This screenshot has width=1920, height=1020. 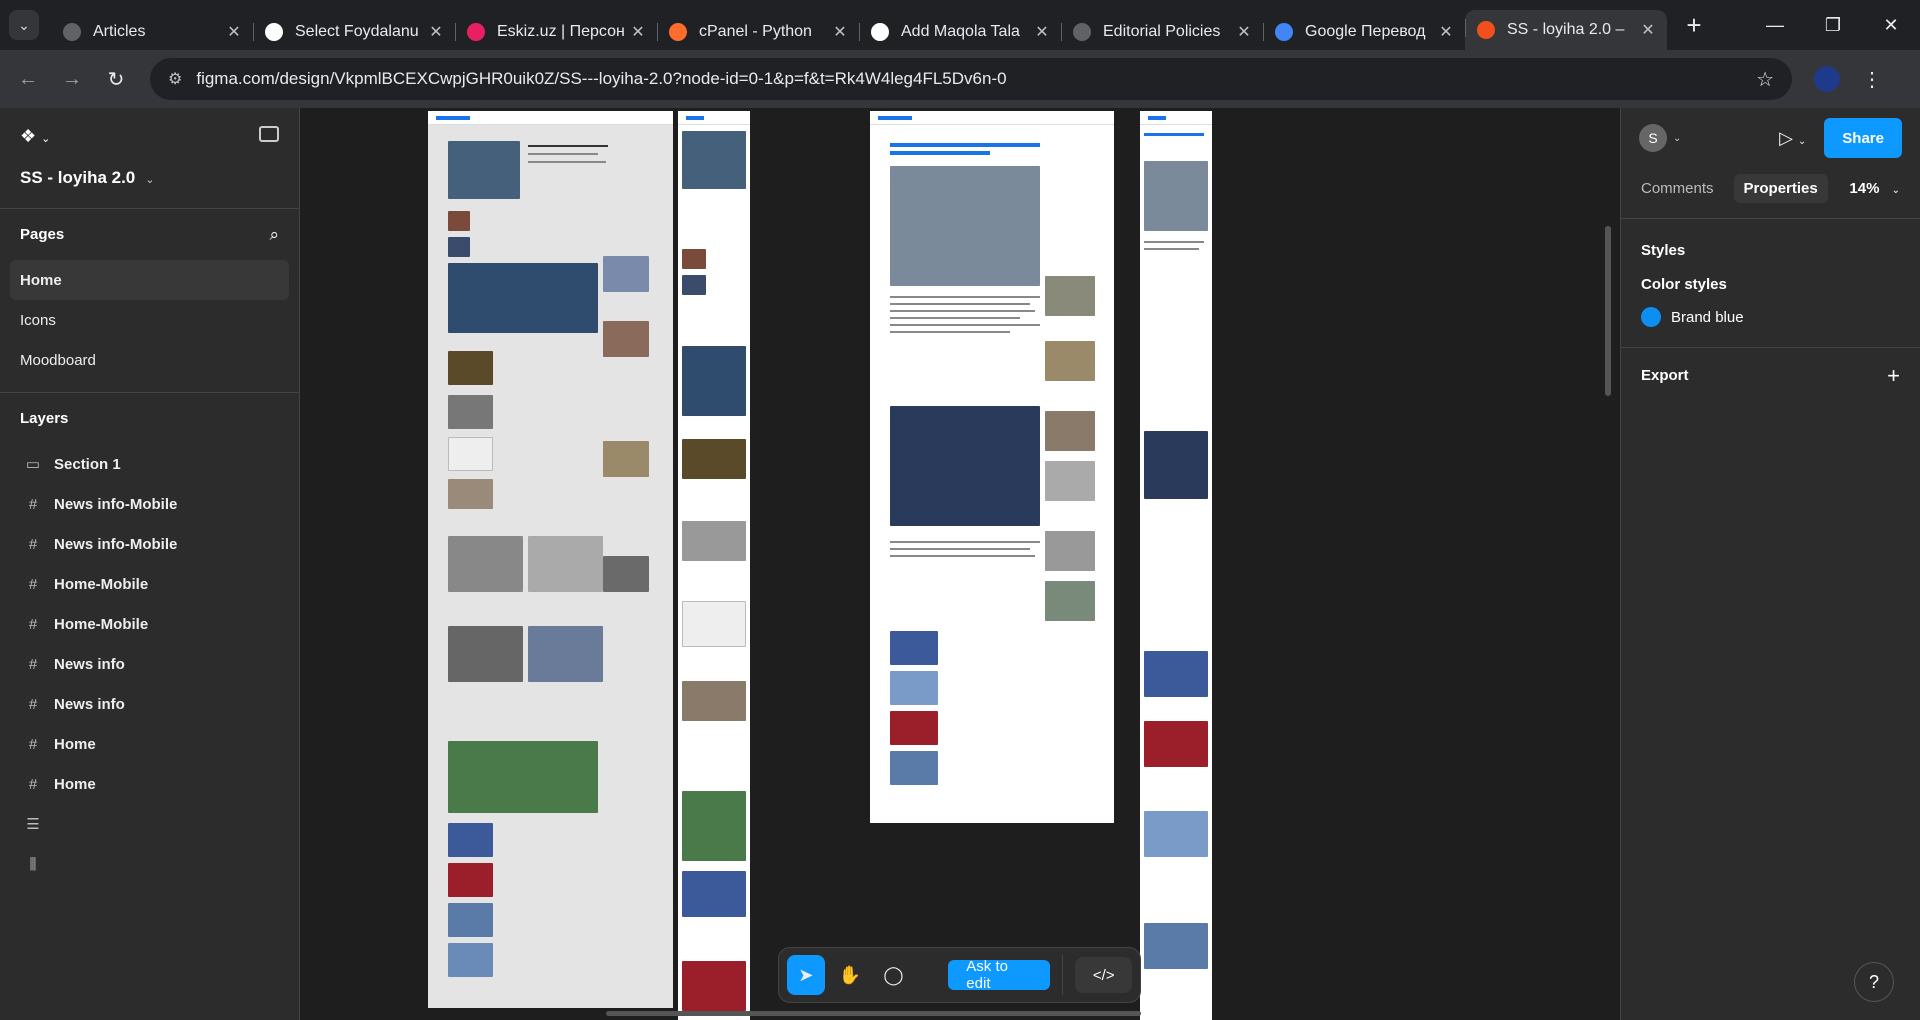 What do you see at coordinates (269, 134) in the screenshot?
I see `panel-toggle-icon` at bounding box center [269, 134].